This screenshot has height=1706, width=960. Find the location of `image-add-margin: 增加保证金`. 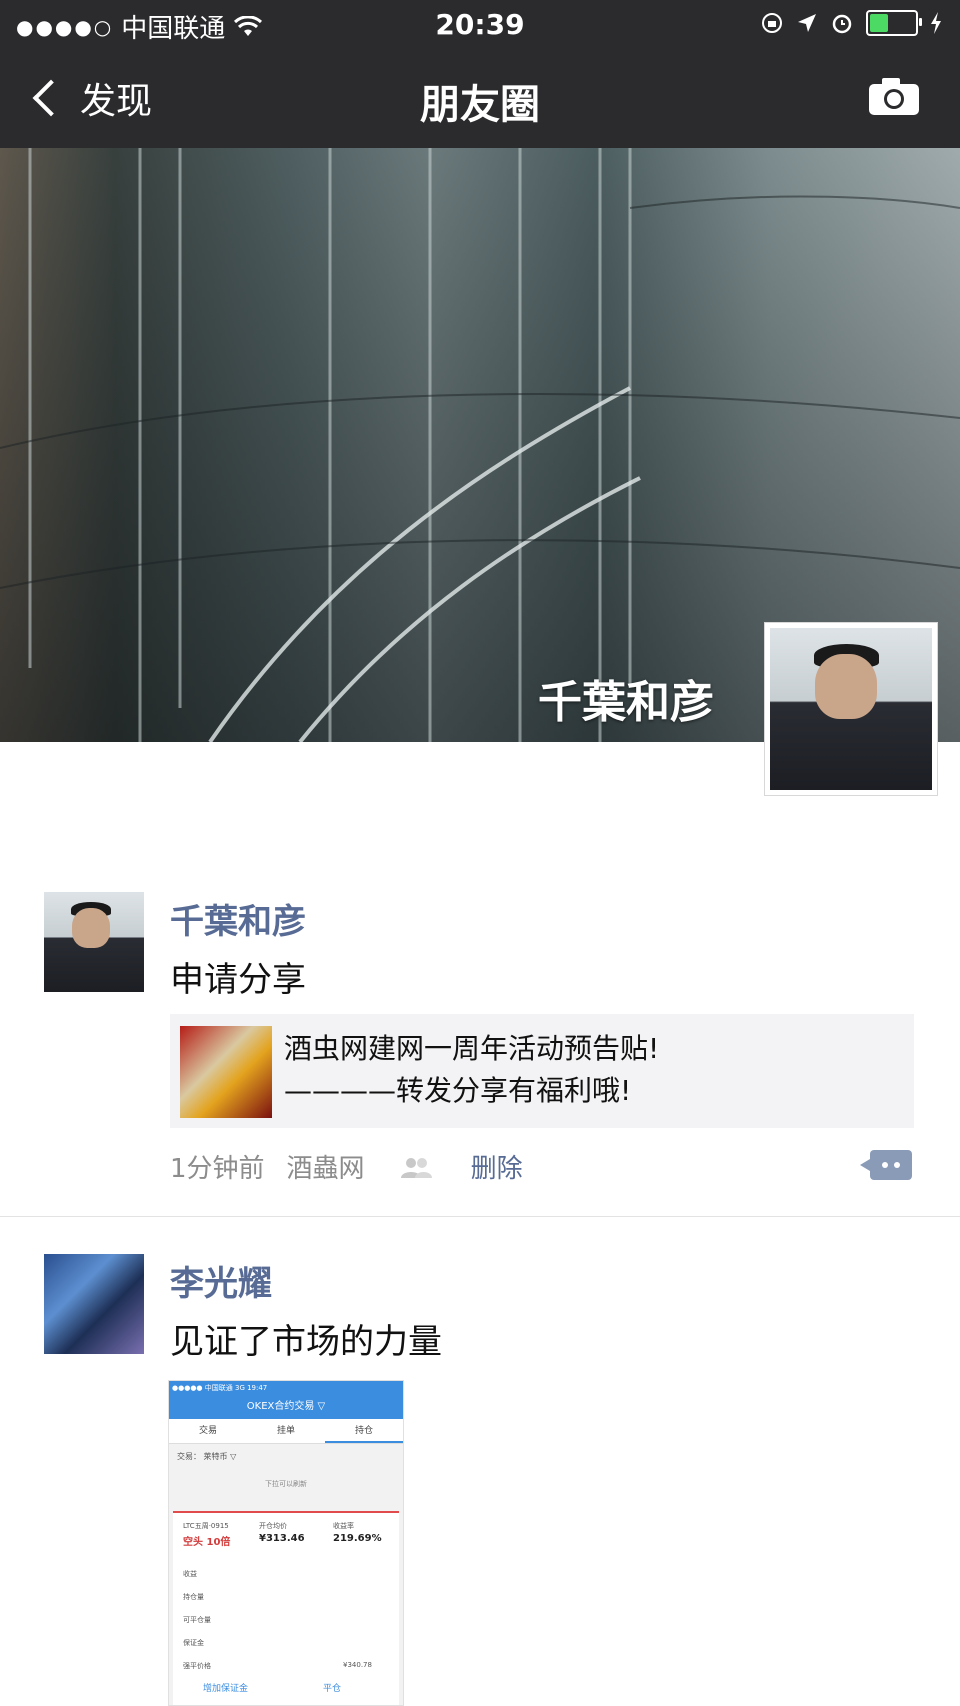

image-add-margin: 增加保证金 is located at coordinates (226, 1689).